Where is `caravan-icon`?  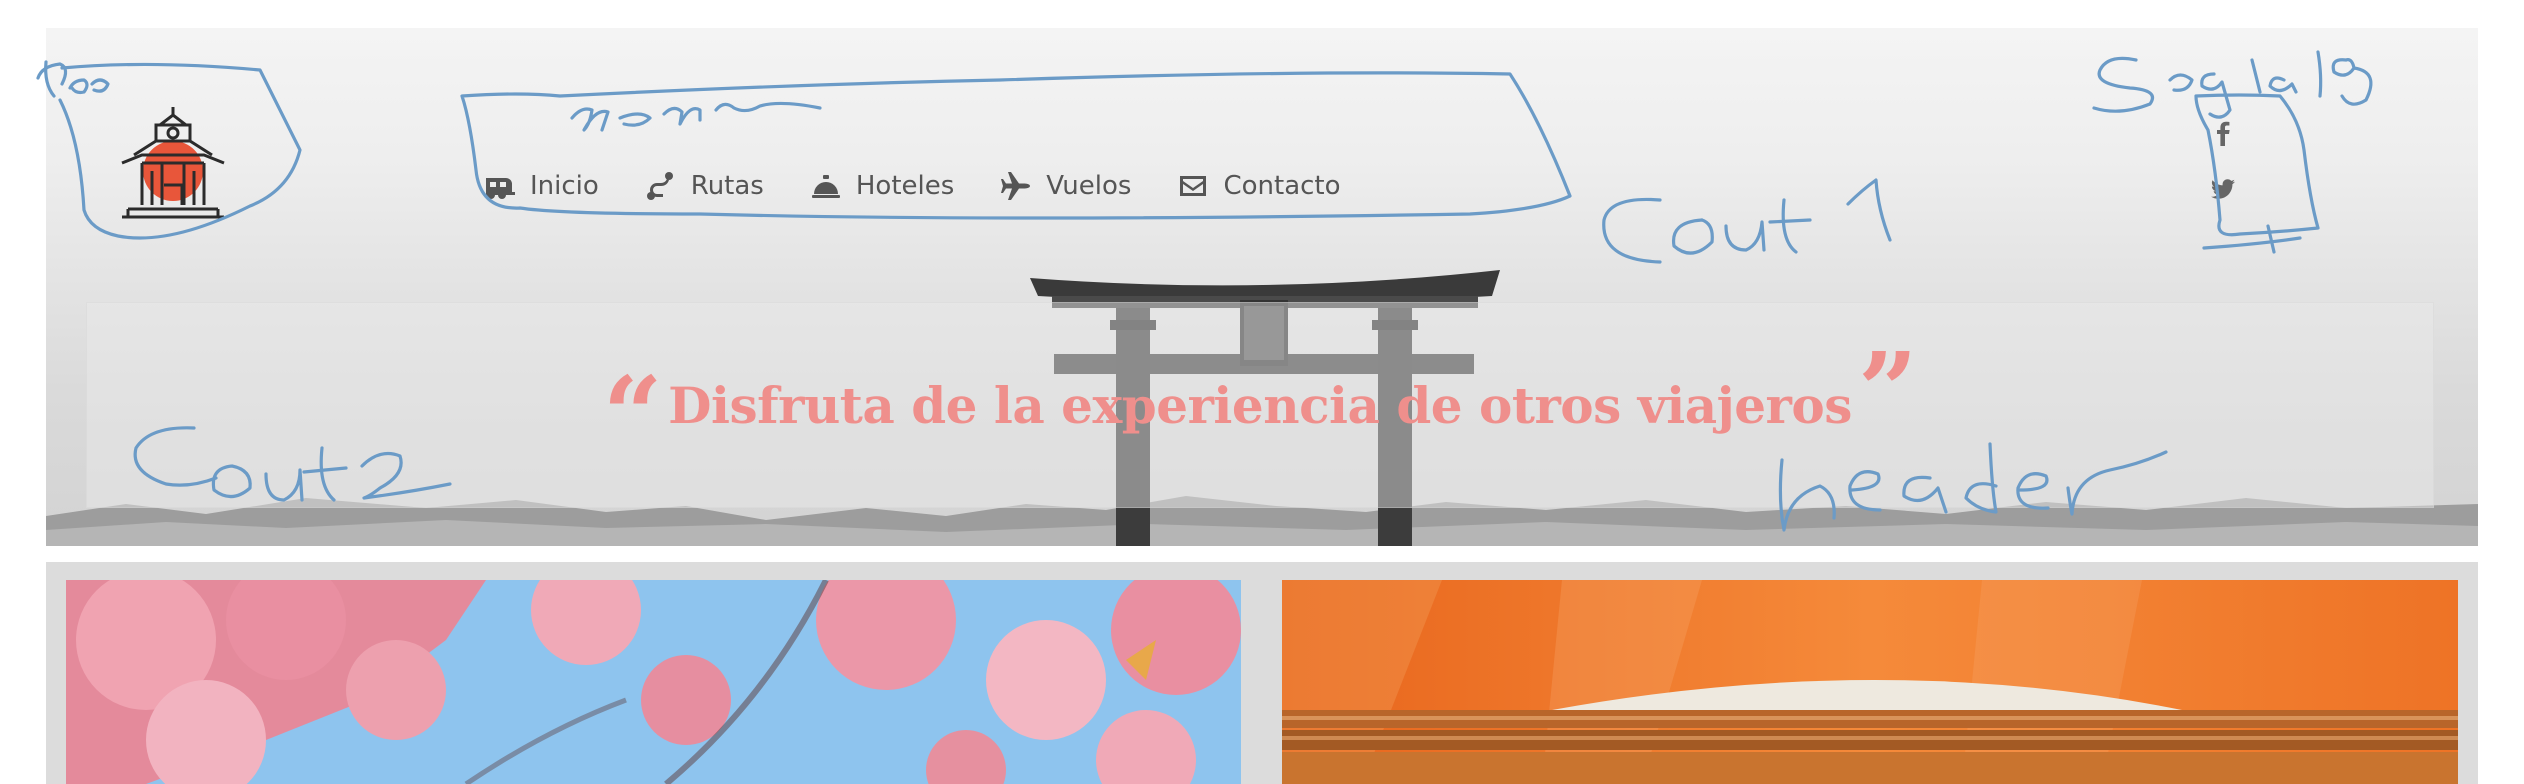 caravan-icon is located at coordinates (500, 188).